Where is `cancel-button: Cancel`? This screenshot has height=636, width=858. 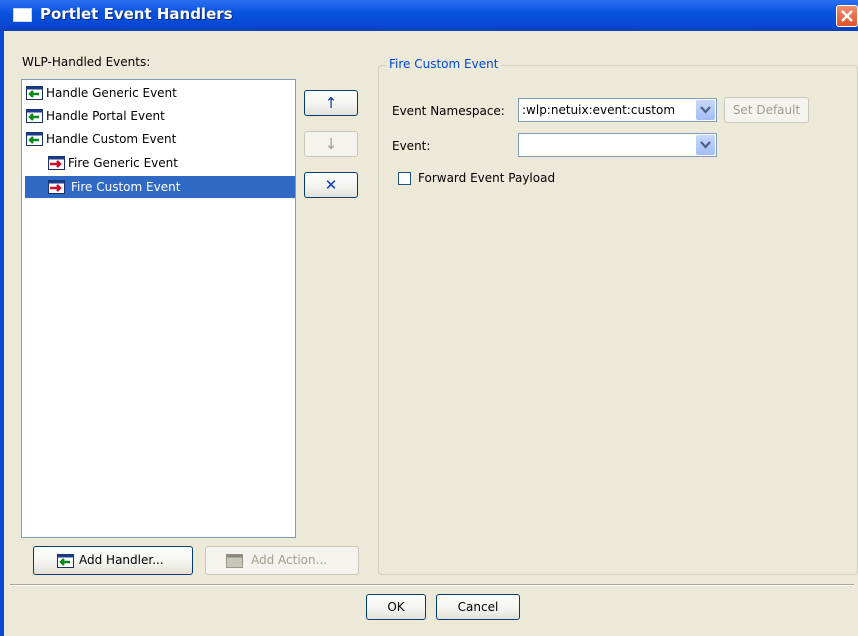 cancel-button: Cancel is located at coordinates (478, 607).